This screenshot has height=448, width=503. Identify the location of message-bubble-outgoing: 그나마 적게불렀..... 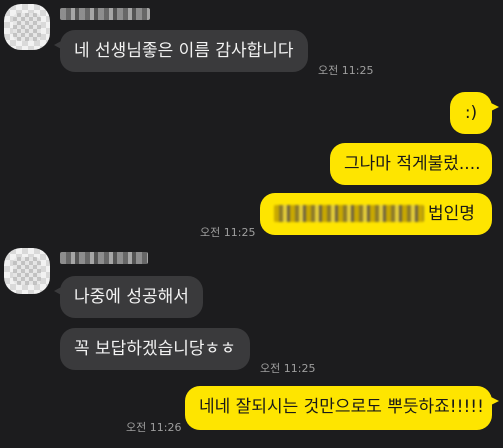
(411, 164).